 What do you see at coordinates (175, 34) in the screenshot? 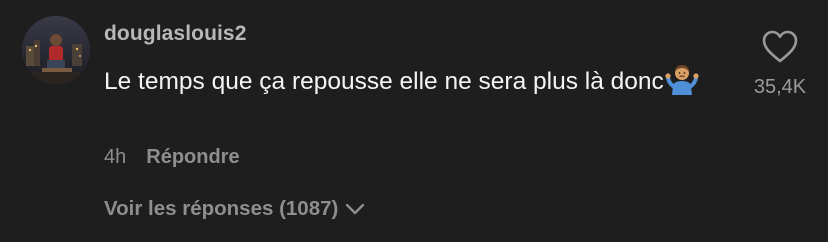
I see `username: douglaslouis2` at bounding box center [175, 34].